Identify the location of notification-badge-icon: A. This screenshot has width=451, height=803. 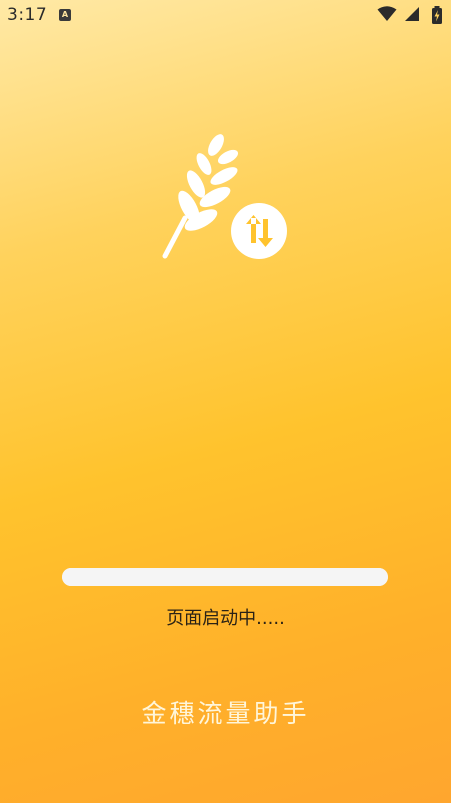
(65, 15).